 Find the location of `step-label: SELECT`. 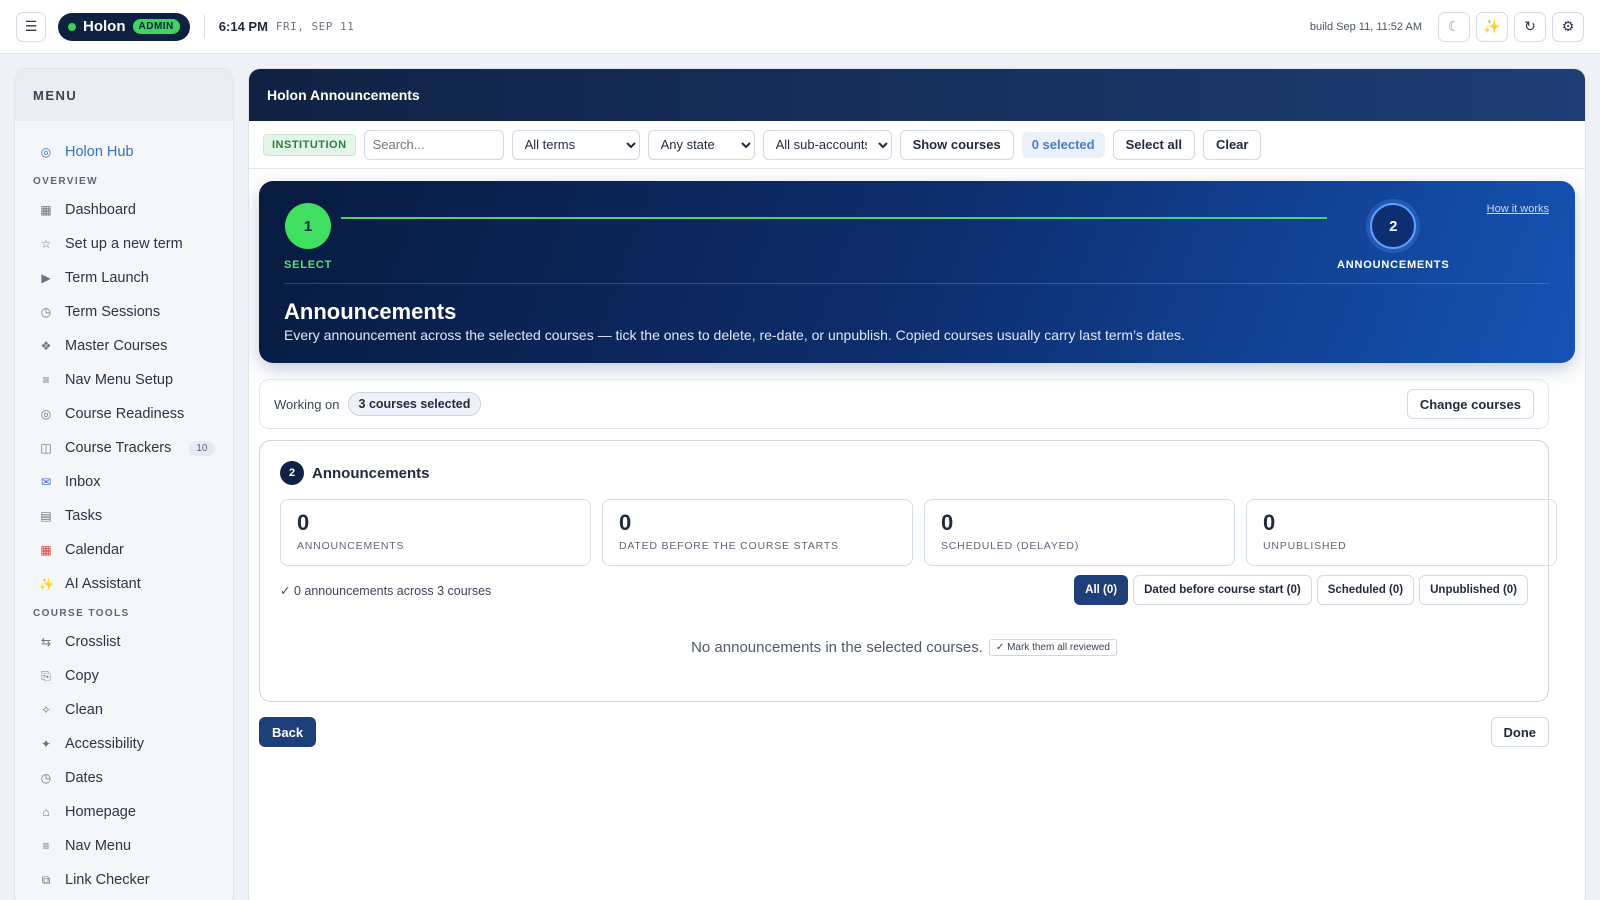

step-label: SELECT is located at coordinates (308, 265).